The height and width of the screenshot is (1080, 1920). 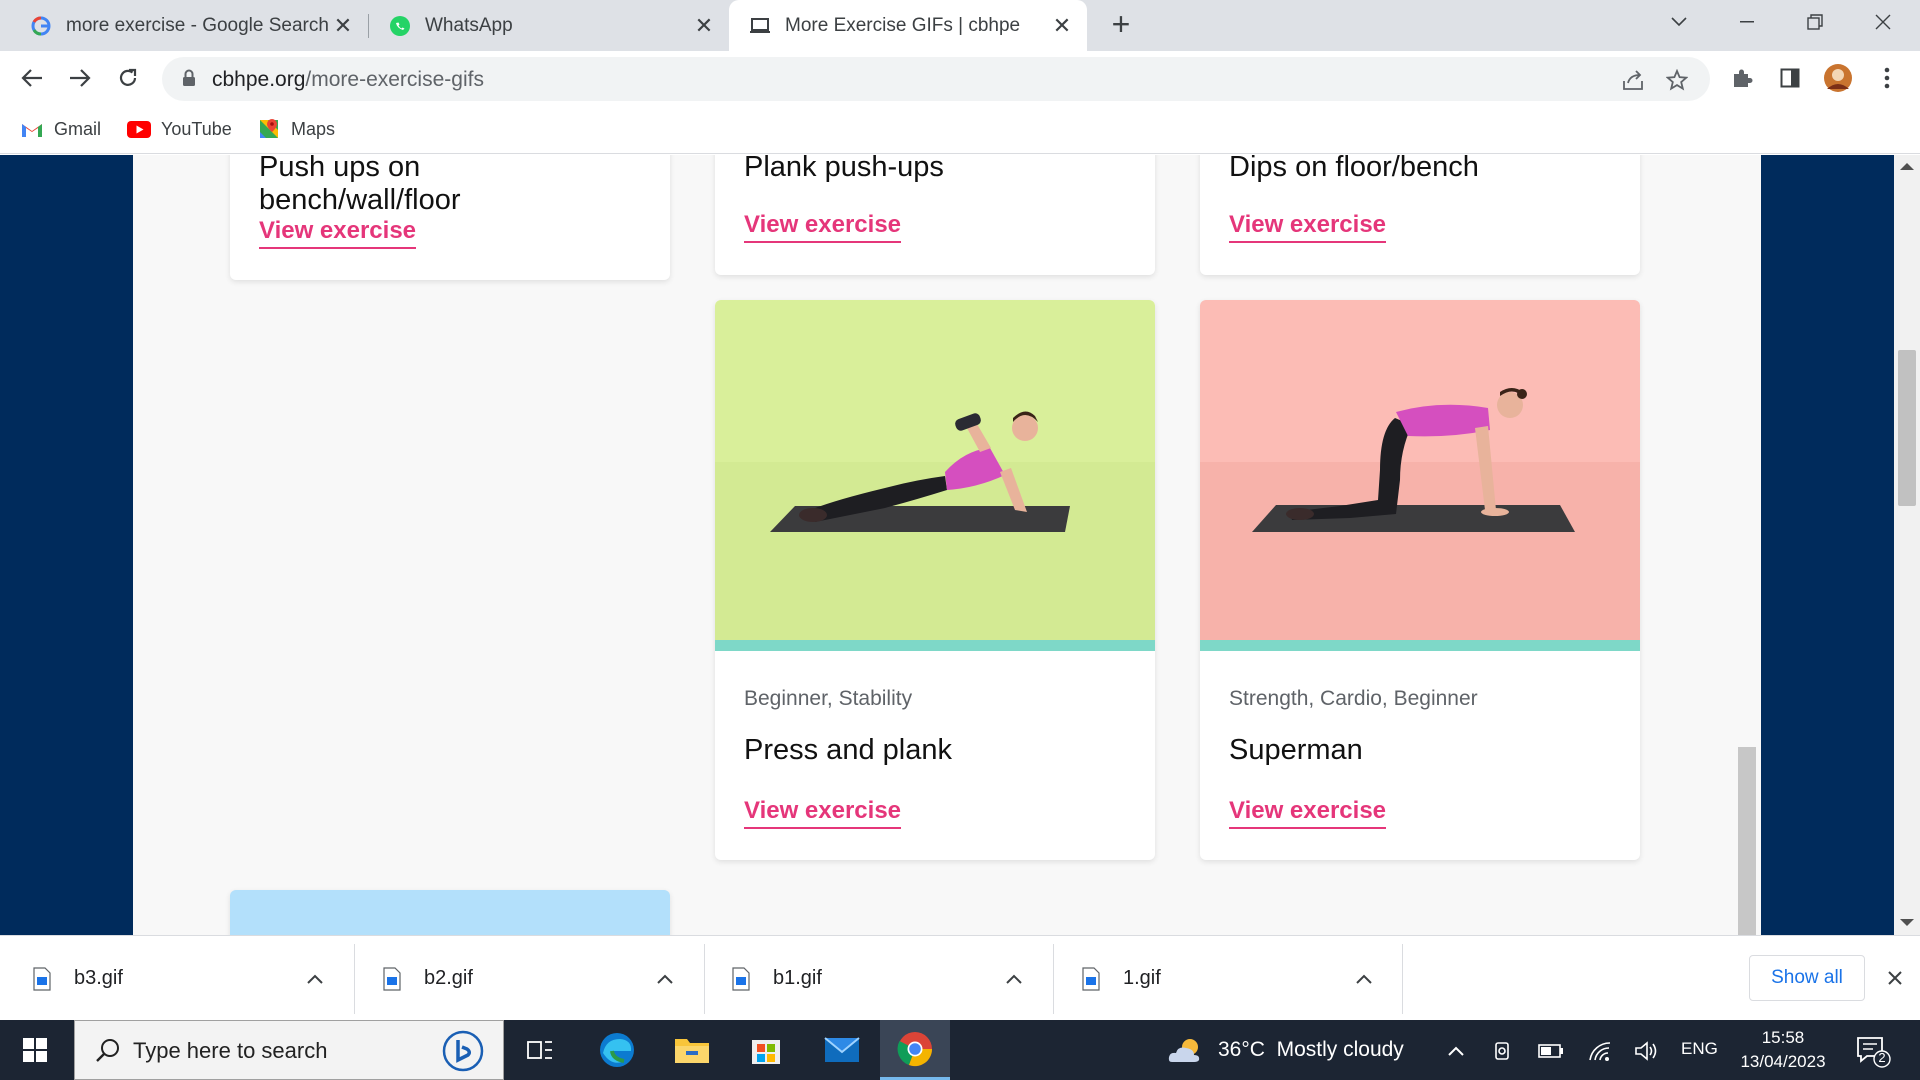 I want to click on tab-title: More Exercise GIFs | cbhpe, so click(x=903, y=25).